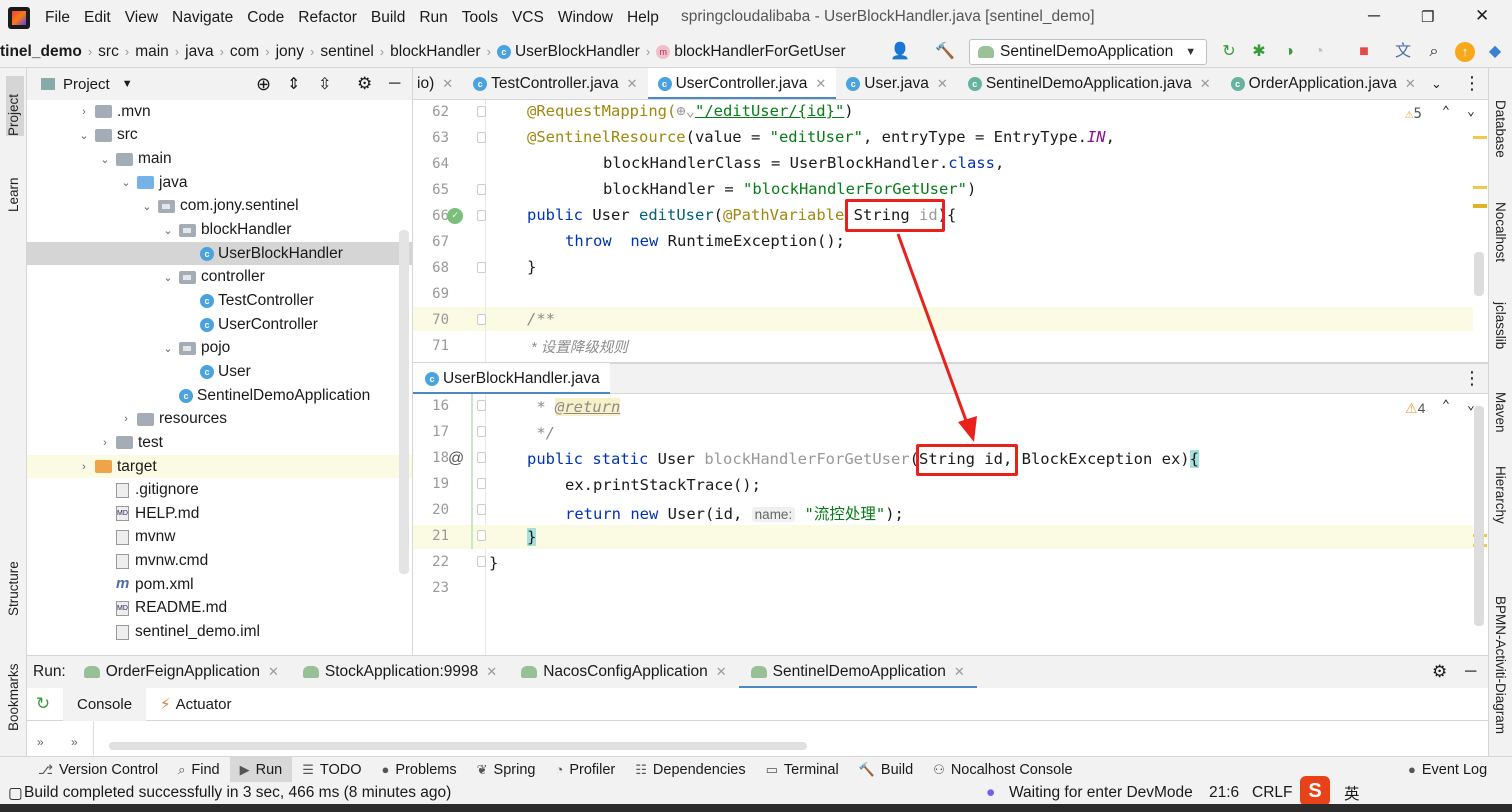  Describe the element at coordinates (1272, 793) in the screenshot. I see `line-separator: CRLF` at that location.